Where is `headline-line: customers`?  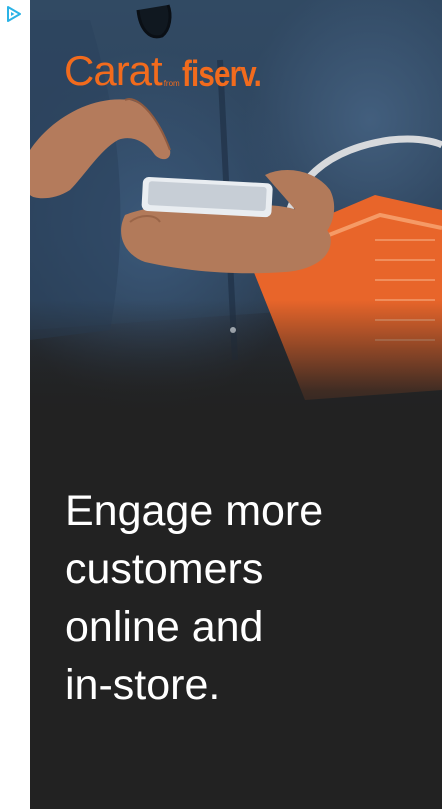 headline-line: customers is located at coordinates (164, 569).